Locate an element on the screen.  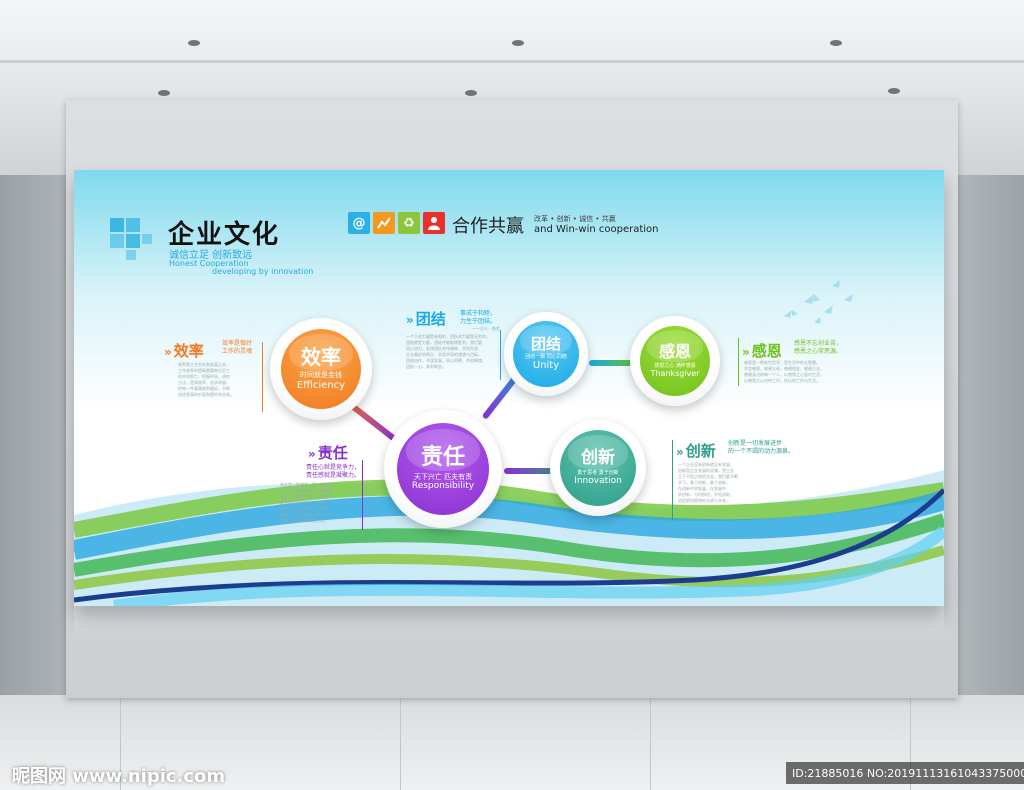
value-bubble-gratitude: 感恩 感恩之心 满怀感恩 Thanksgiver is located at coordinates (675, 361).